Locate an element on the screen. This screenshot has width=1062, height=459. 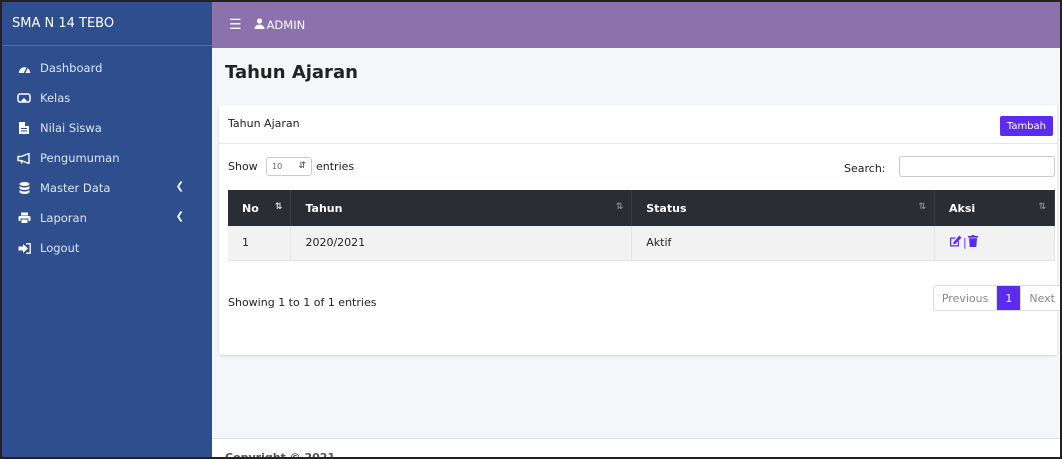
show-label: Show is located at coordinates (243, 166).